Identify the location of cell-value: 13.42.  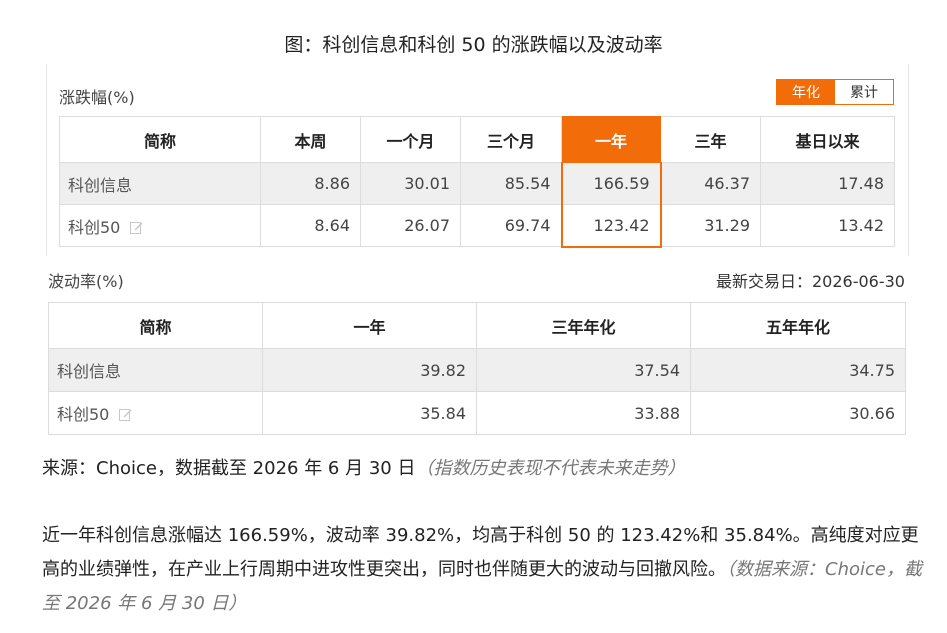
(827, 225).